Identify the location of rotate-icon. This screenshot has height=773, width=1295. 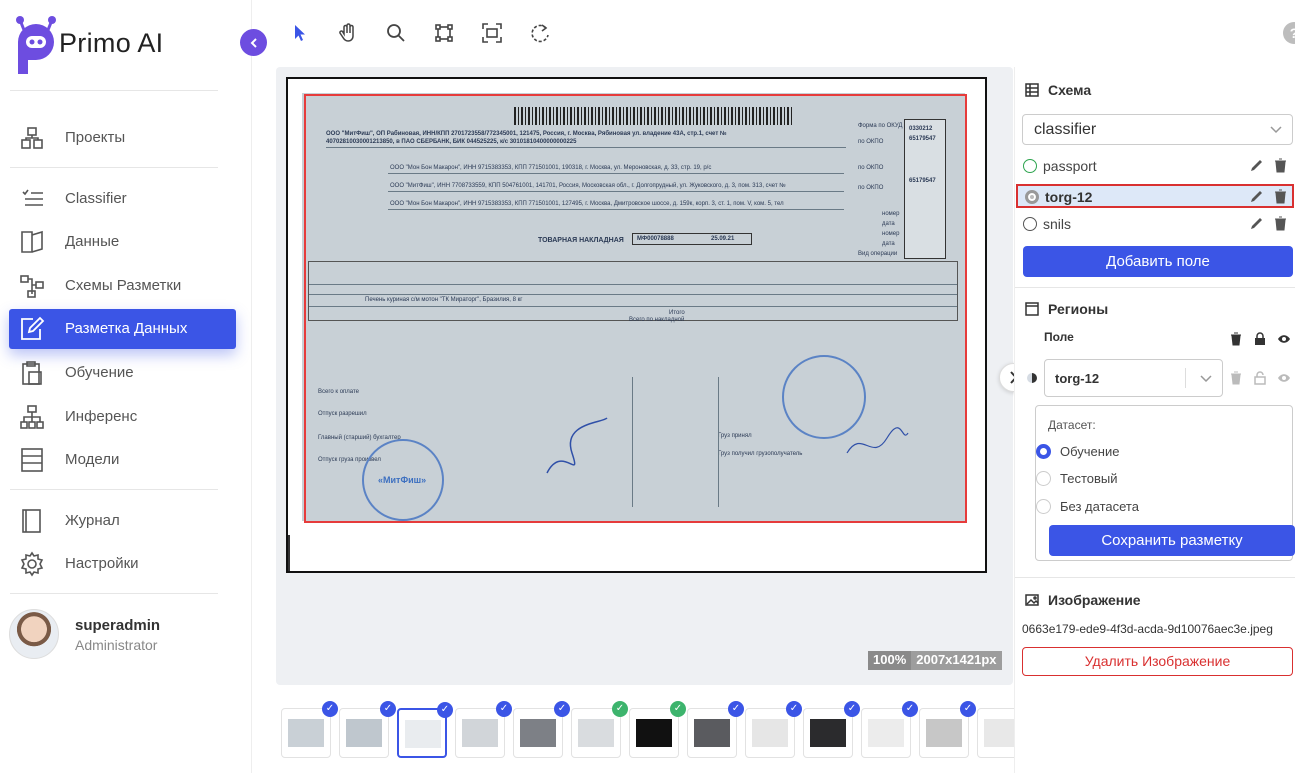
(540, 33).